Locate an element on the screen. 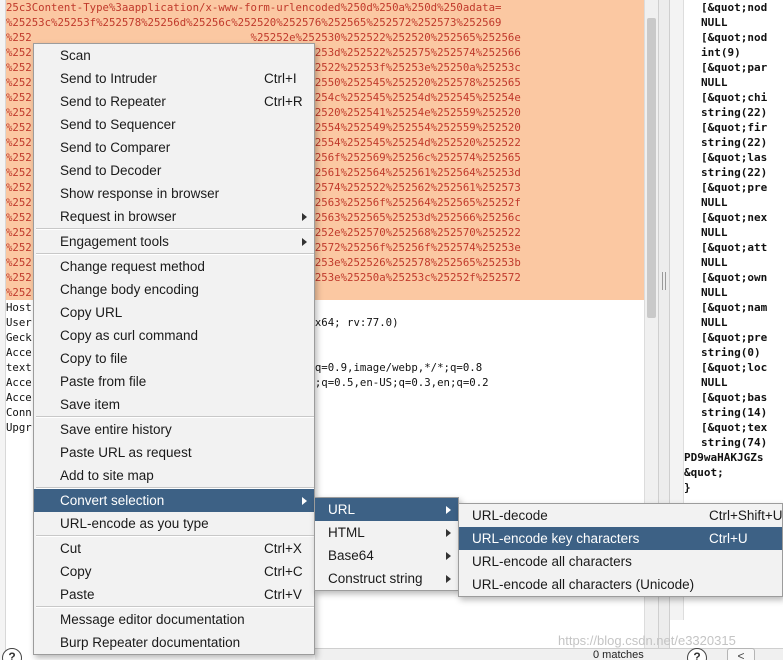  menu-item-cut: Cut Ctrl+X is located at coordinates (174, 548).